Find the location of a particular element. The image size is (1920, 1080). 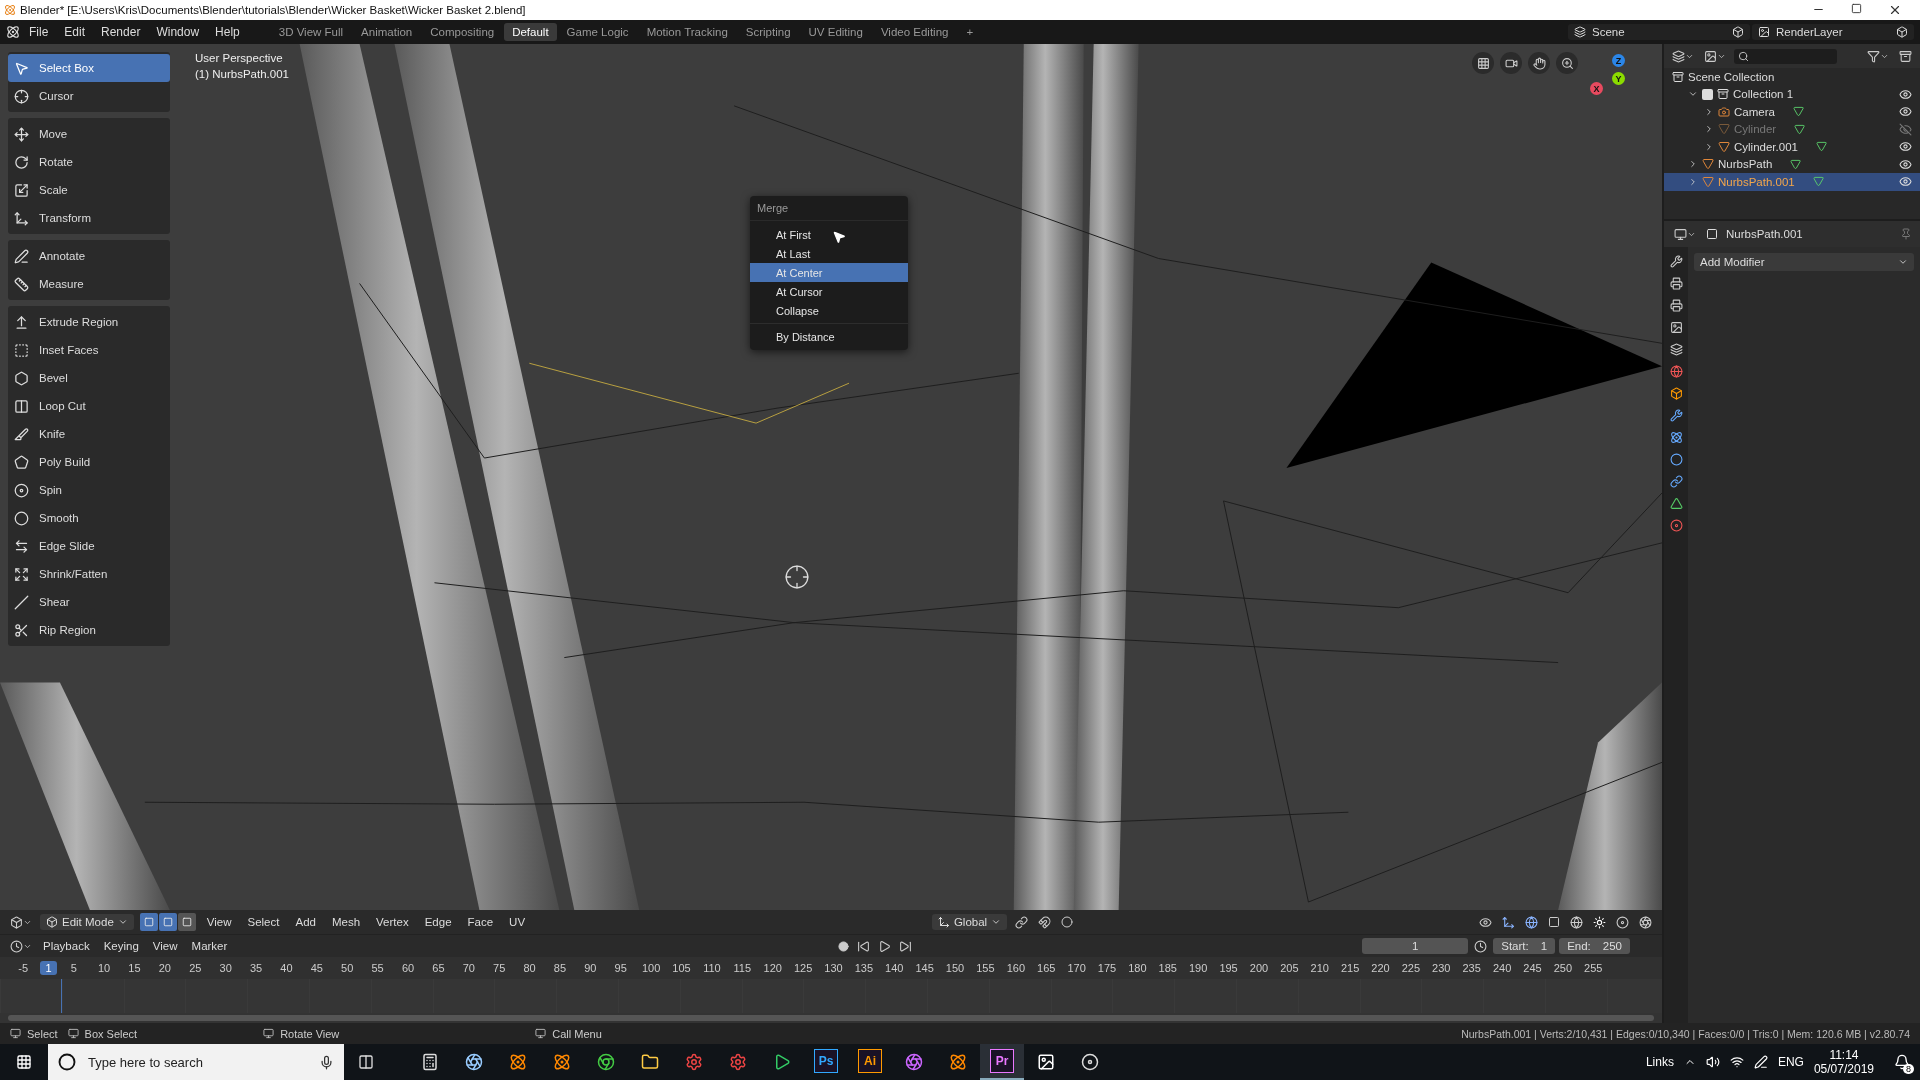

menu-entry: At First is located at coordinates (829, 234).